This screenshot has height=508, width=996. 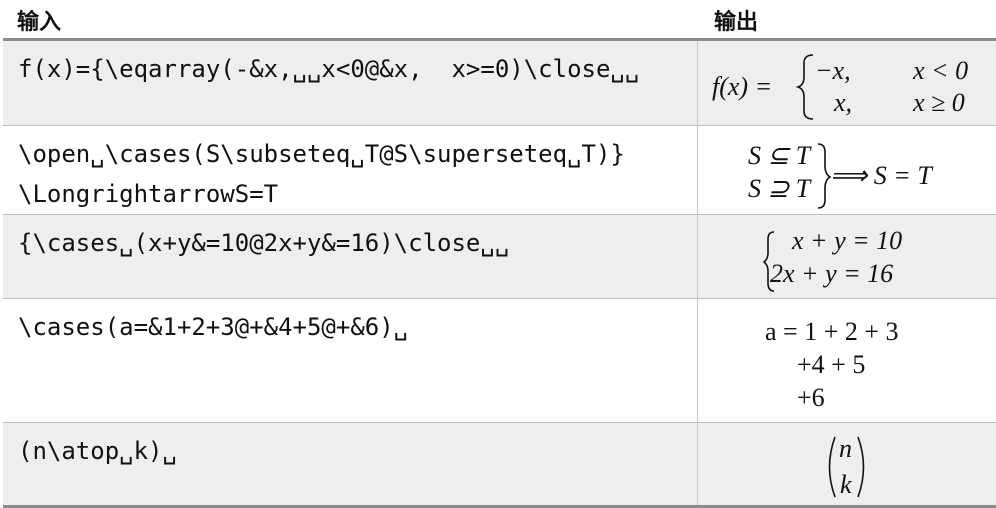 What do you see at coordinates (811, 397) in the screenshot?
I see `sum-line3: +6` at bounding box center [811, 397].